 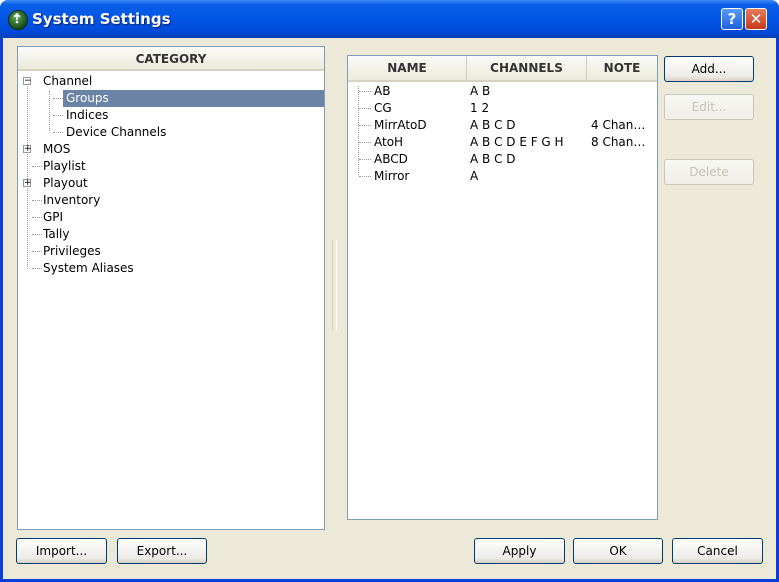 I want to click on tree-item-mos: MOS, so click(x=56, y=149).